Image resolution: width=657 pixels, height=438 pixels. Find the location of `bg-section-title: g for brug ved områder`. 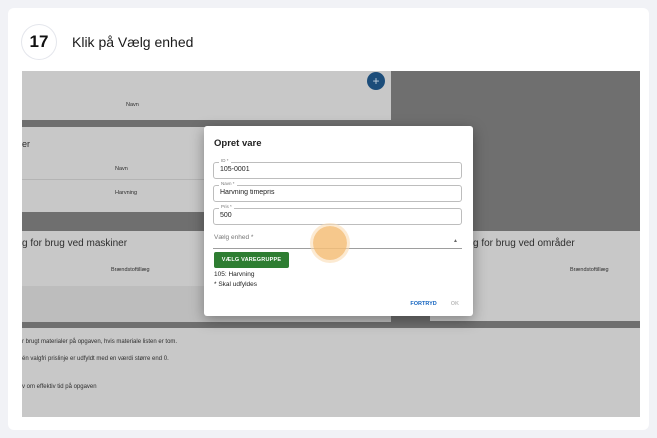

bg-section-title: g for brug ved områder is located at coordinates (524, 243).